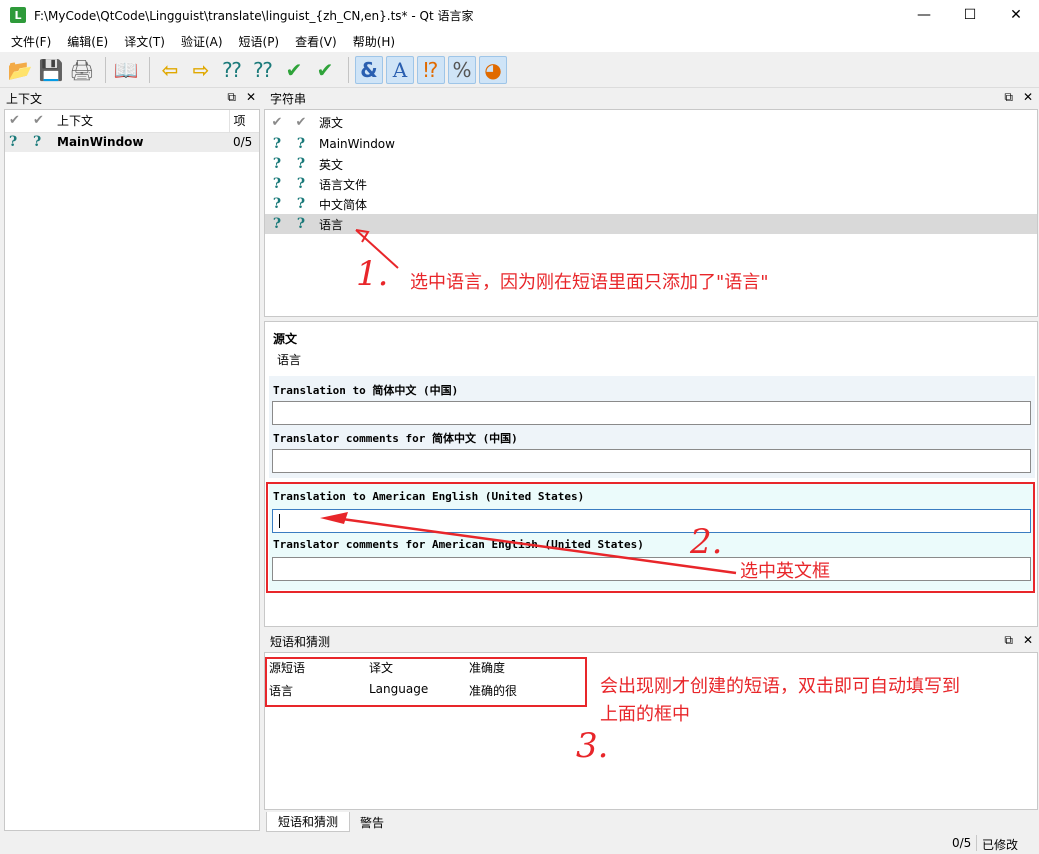  What do you see at coordinates (328, 122) in the screenshot?
I see `source-column-header: 源文` at bounding box center [328, 122].